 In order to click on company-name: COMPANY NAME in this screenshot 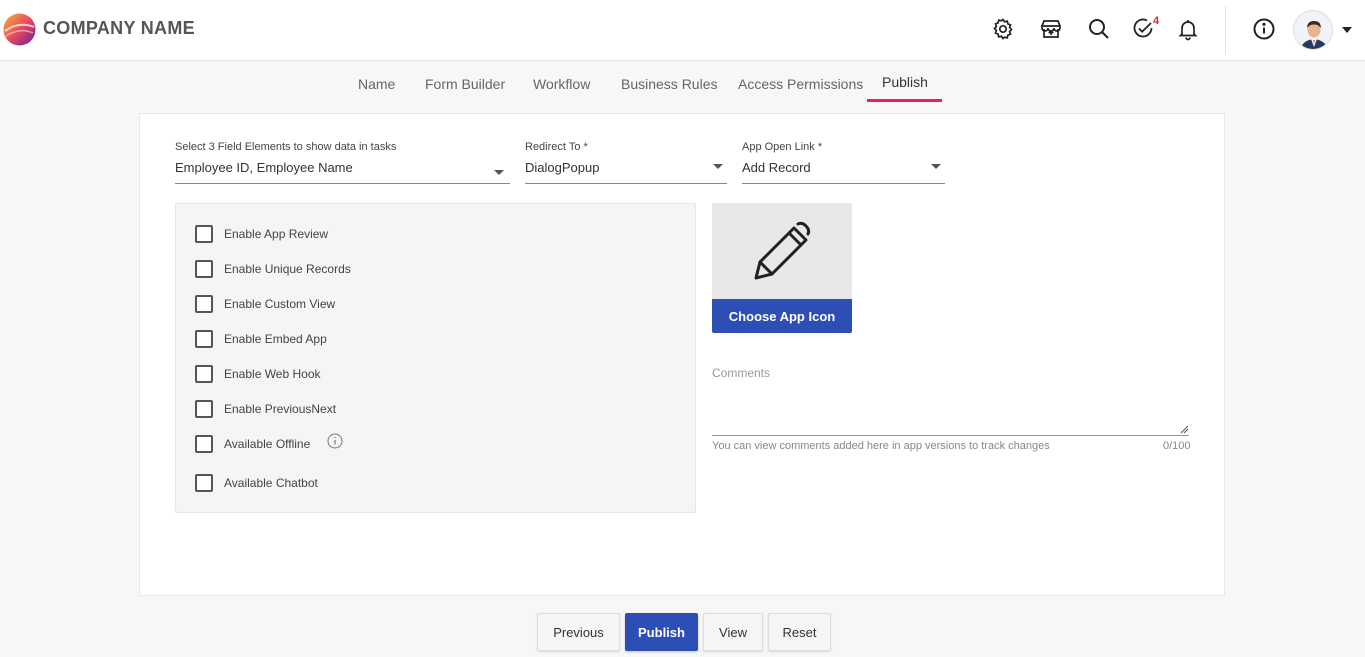, I will do `click(119, 28)`.